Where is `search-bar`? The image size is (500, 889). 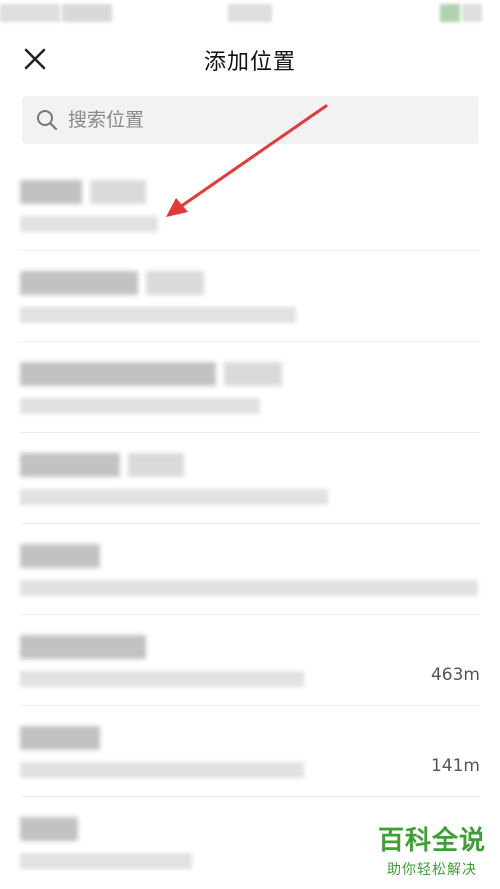 search-bar is located at coordinates (250, 120).